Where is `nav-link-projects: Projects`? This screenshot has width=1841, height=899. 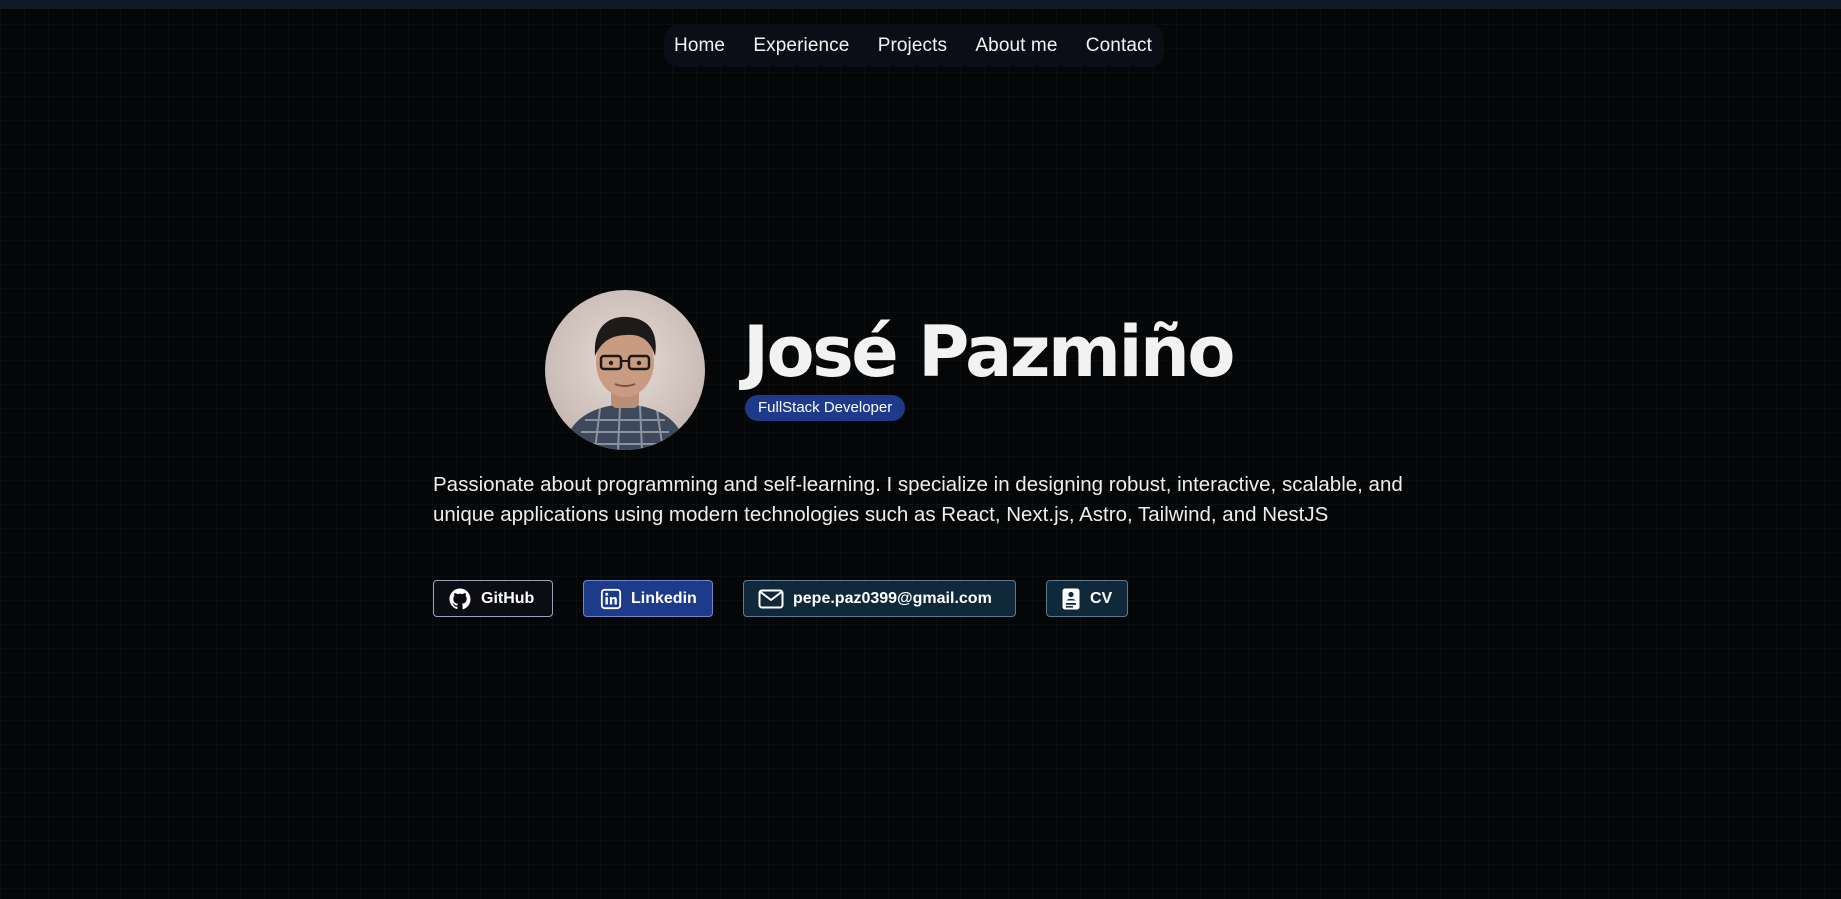
nav-link-projects: Projects is located at coordinates (912, 46).